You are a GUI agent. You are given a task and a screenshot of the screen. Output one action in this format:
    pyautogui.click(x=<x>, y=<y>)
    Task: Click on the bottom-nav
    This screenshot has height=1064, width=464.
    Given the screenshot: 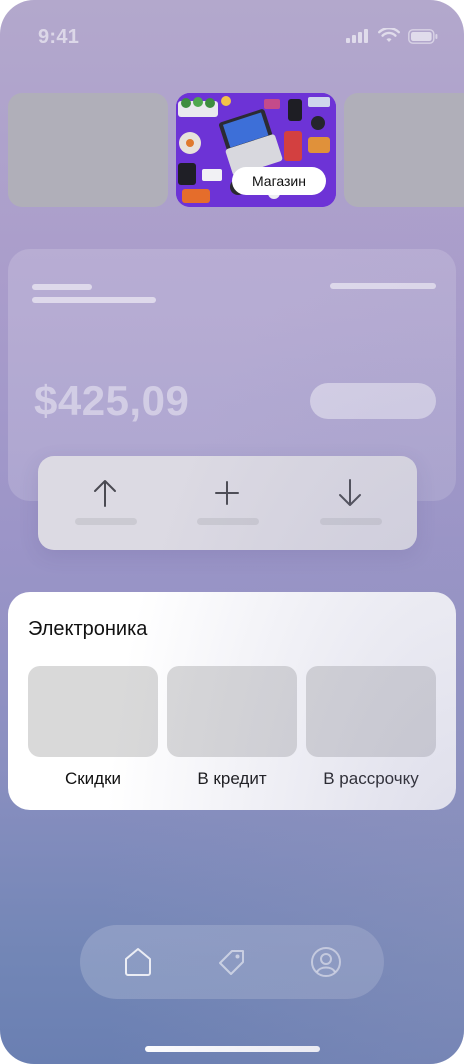 What is the action you would take?
    pyautogui.click(x=232, y=962)
    